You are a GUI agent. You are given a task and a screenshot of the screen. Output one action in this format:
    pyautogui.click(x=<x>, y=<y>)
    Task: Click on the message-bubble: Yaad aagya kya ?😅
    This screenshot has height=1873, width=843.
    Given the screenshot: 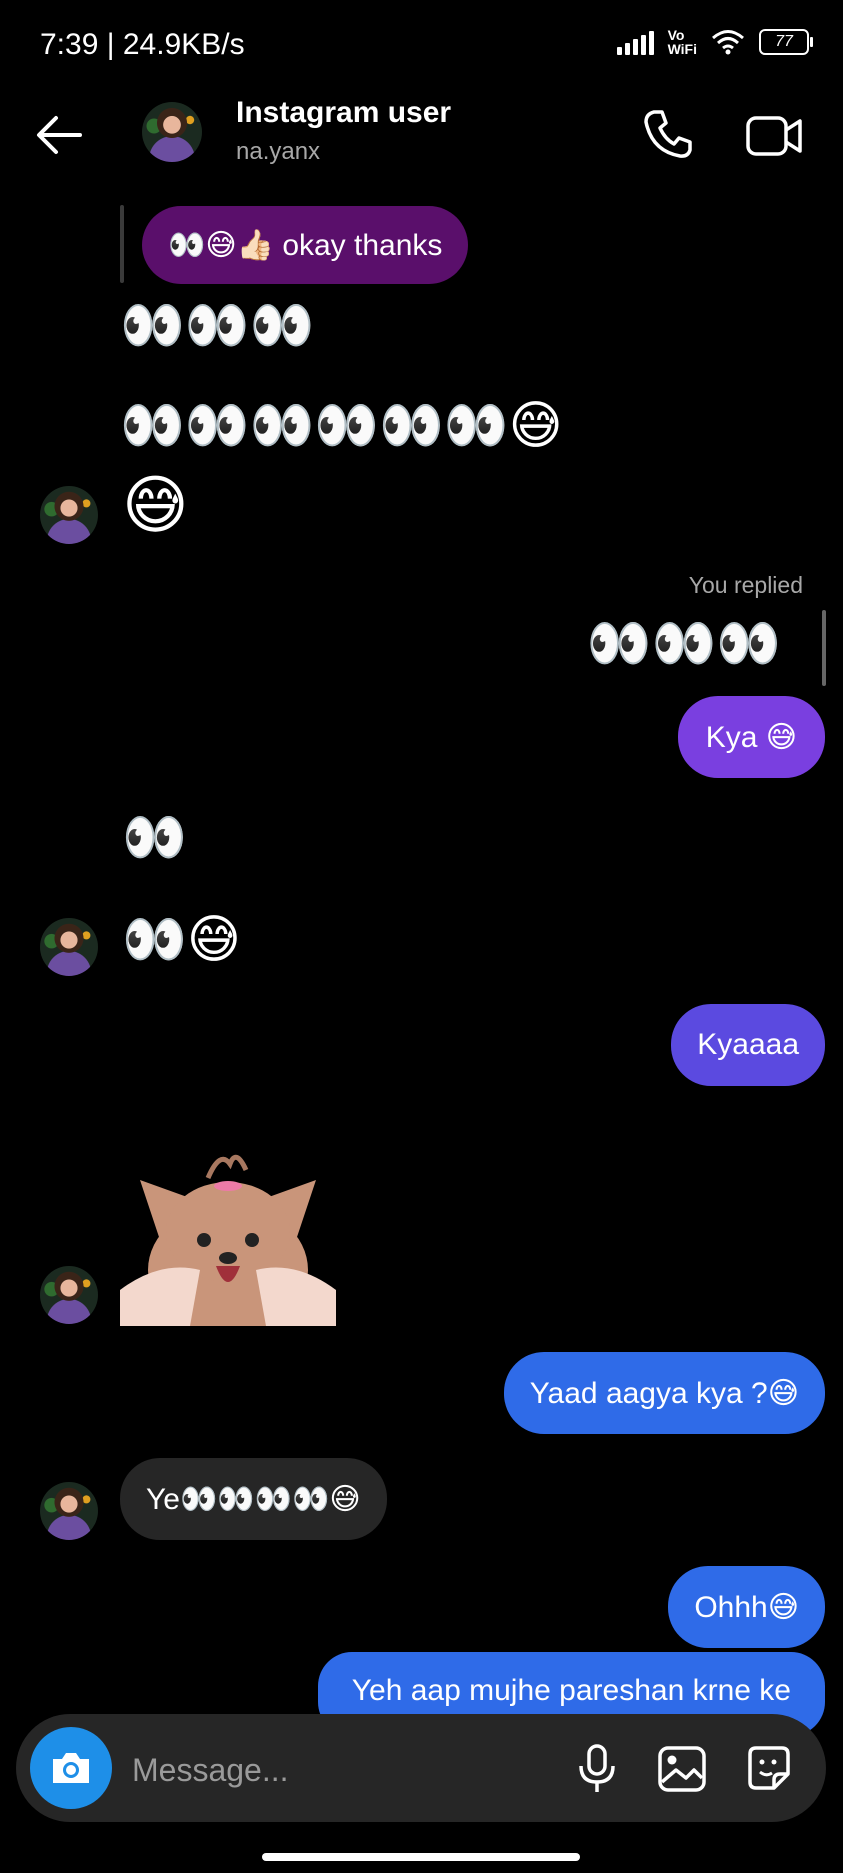 What is the action you would take?
    pyautogui.click(x=664, y=1393)
    